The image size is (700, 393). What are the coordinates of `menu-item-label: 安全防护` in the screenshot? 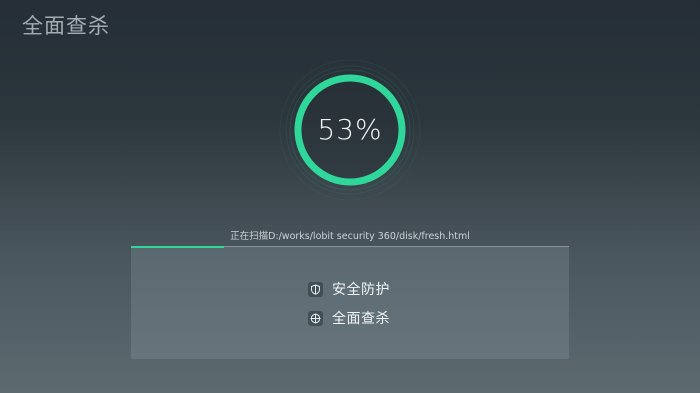 It's located at (361, 290).